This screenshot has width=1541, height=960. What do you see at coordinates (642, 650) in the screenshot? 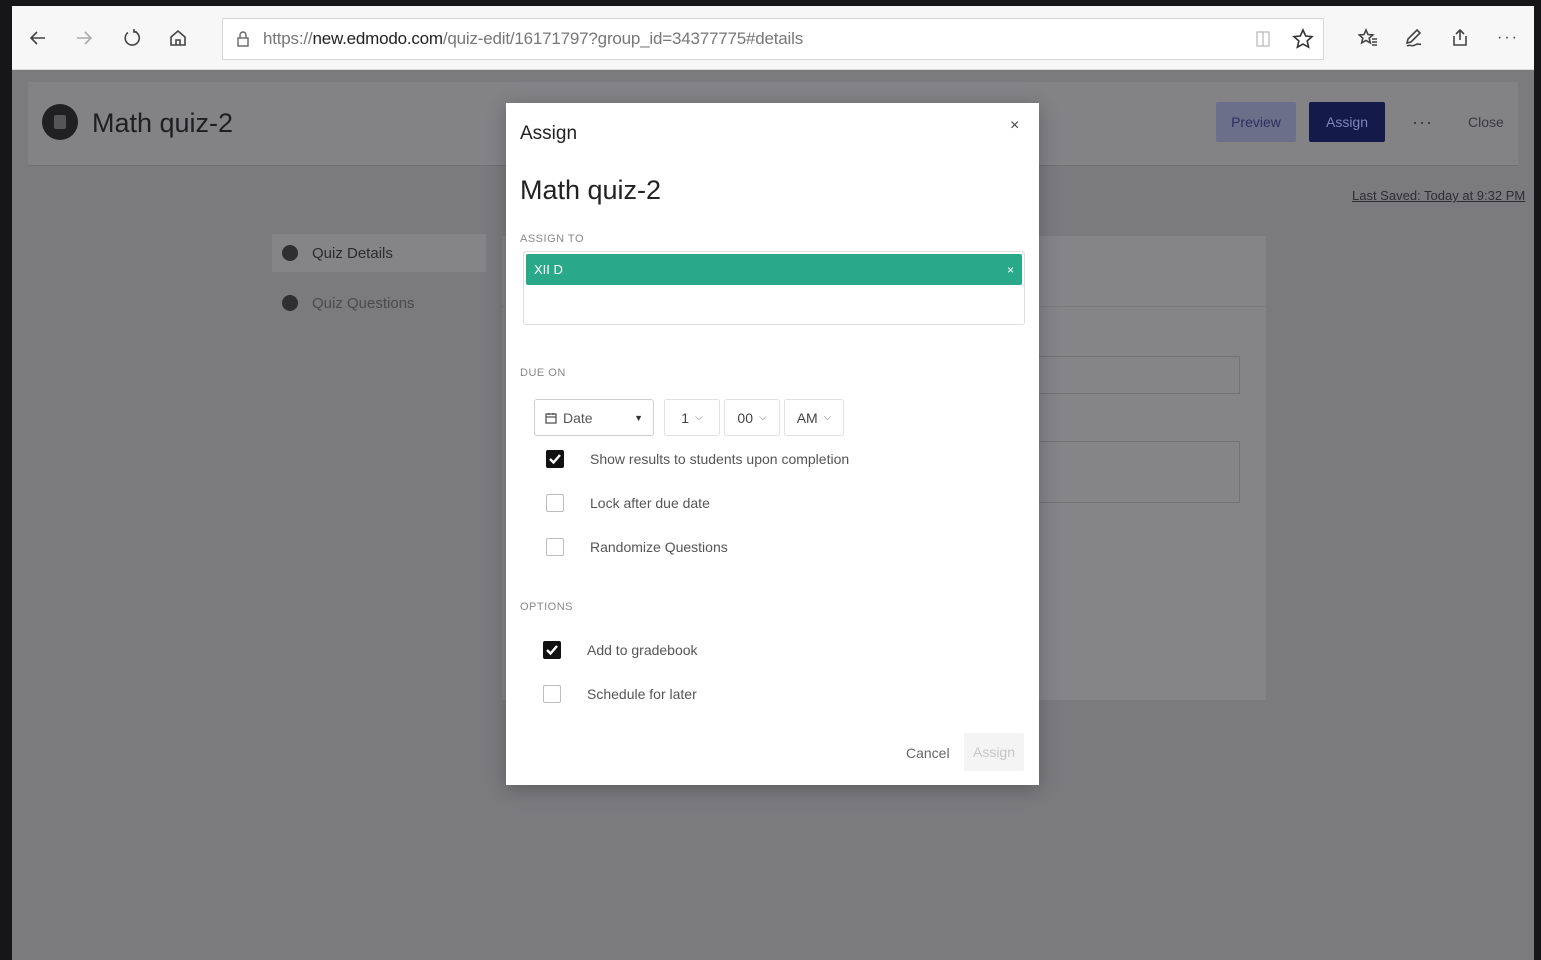
I see `option-label: Add to gradebook` at bounding box center [642, 650].